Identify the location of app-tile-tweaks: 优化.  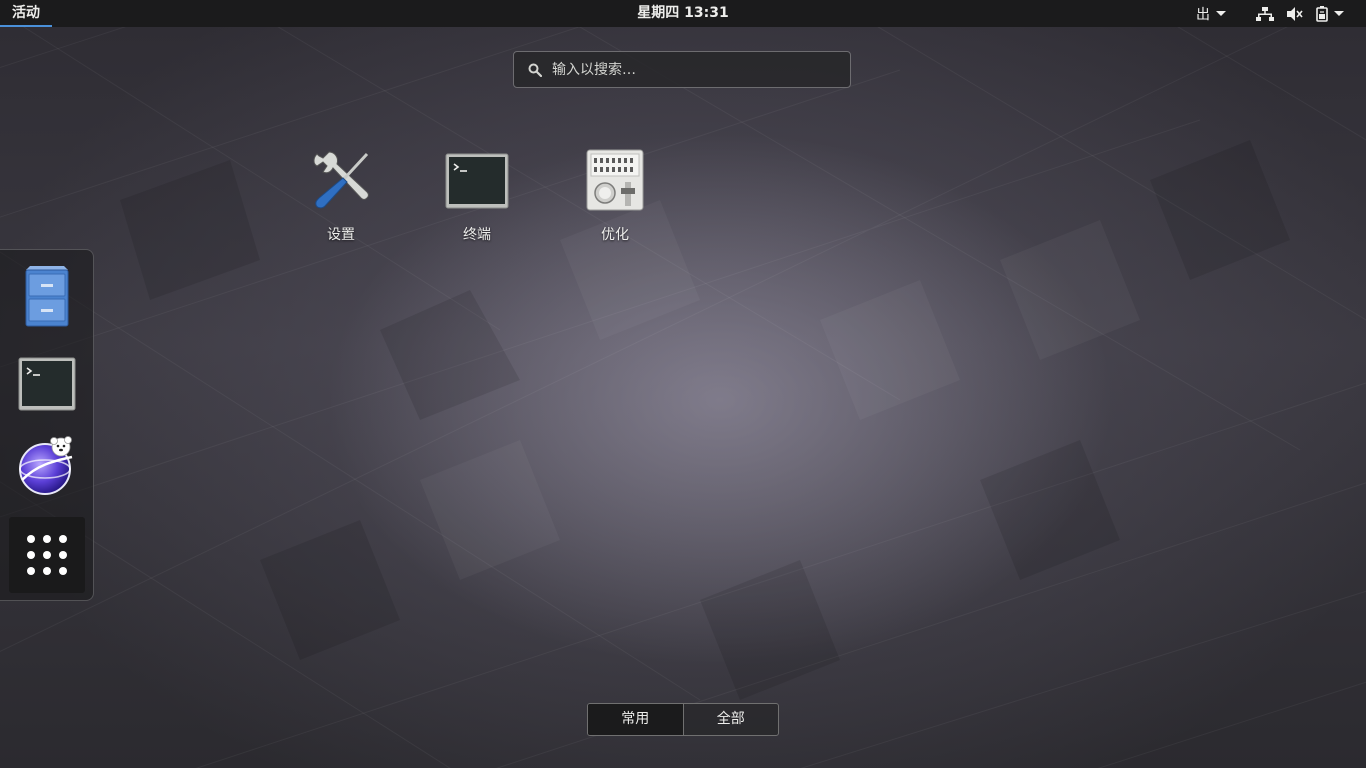
(615, 194).